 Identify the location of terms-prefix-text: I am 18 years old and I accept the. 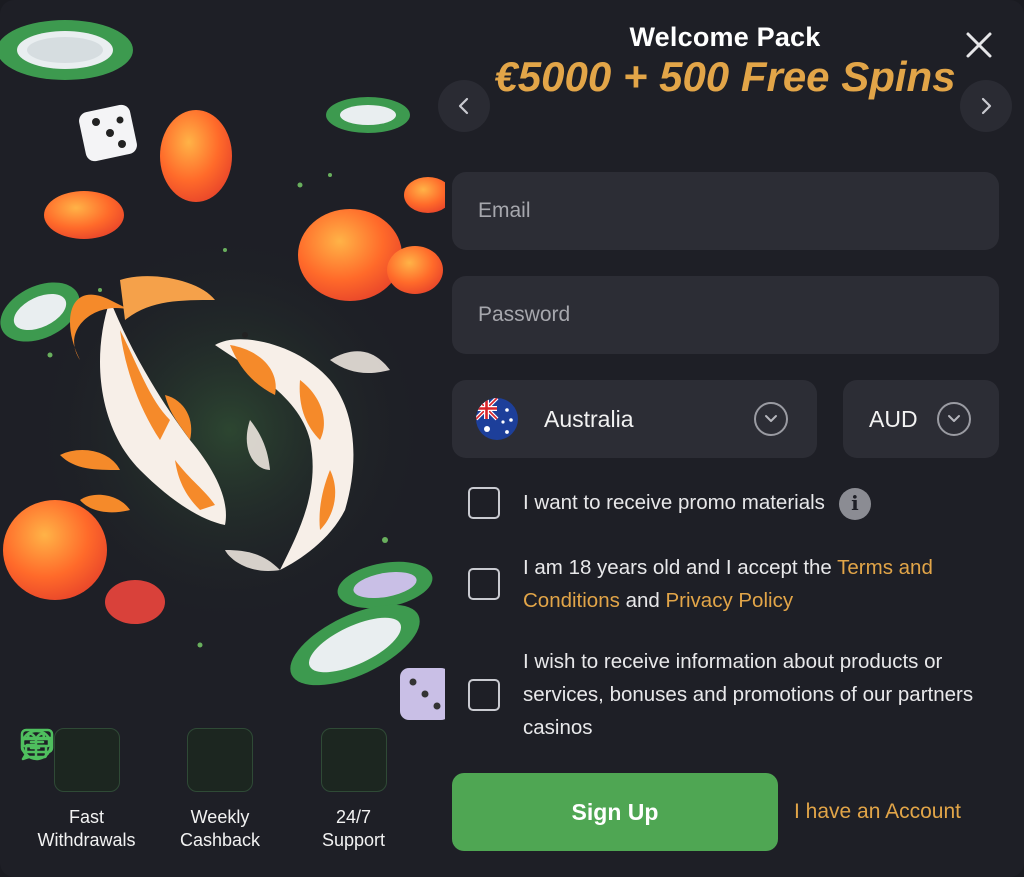
(680, 567).